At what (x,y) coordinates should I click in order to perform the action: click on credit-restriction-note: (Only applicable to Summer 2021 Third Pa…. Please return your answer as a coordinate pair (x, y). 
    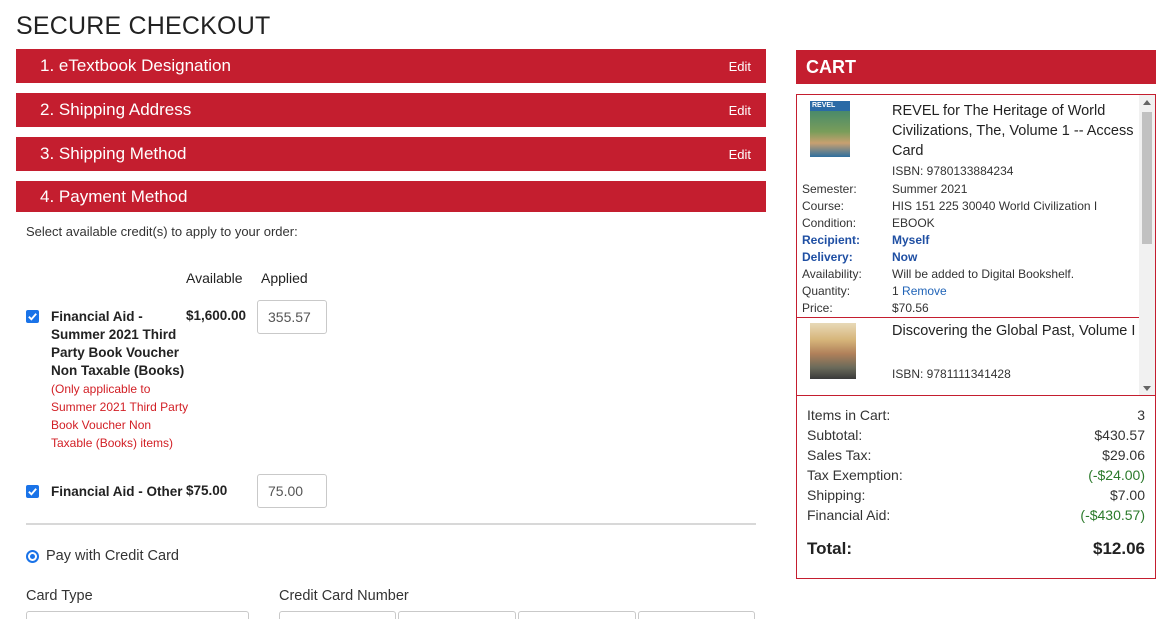
    Looking at the image, I should click on (120, 416).